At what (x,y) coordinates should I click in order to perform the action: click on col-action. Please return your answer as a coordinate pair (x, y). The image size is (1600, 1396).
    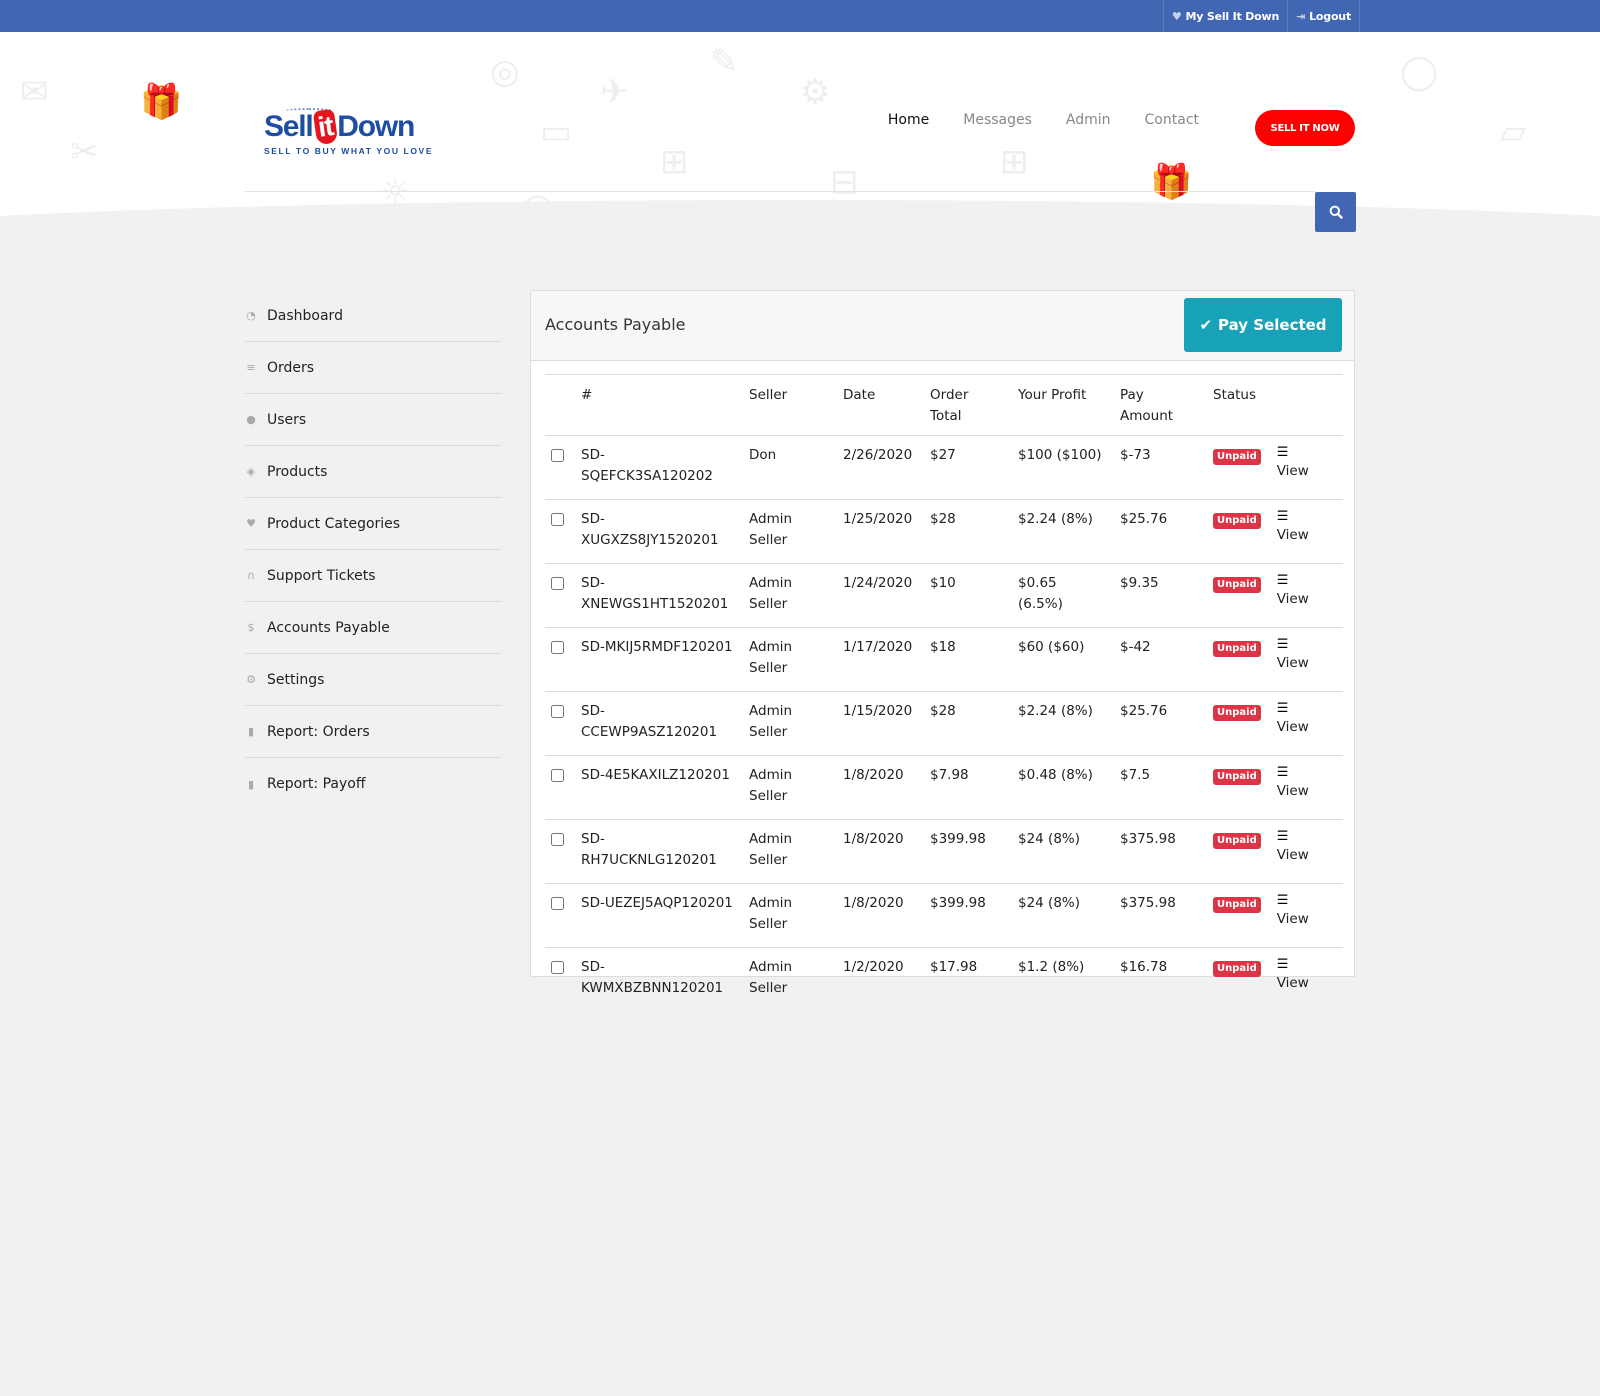
    Looking at the image, I should click on (1305, 405).